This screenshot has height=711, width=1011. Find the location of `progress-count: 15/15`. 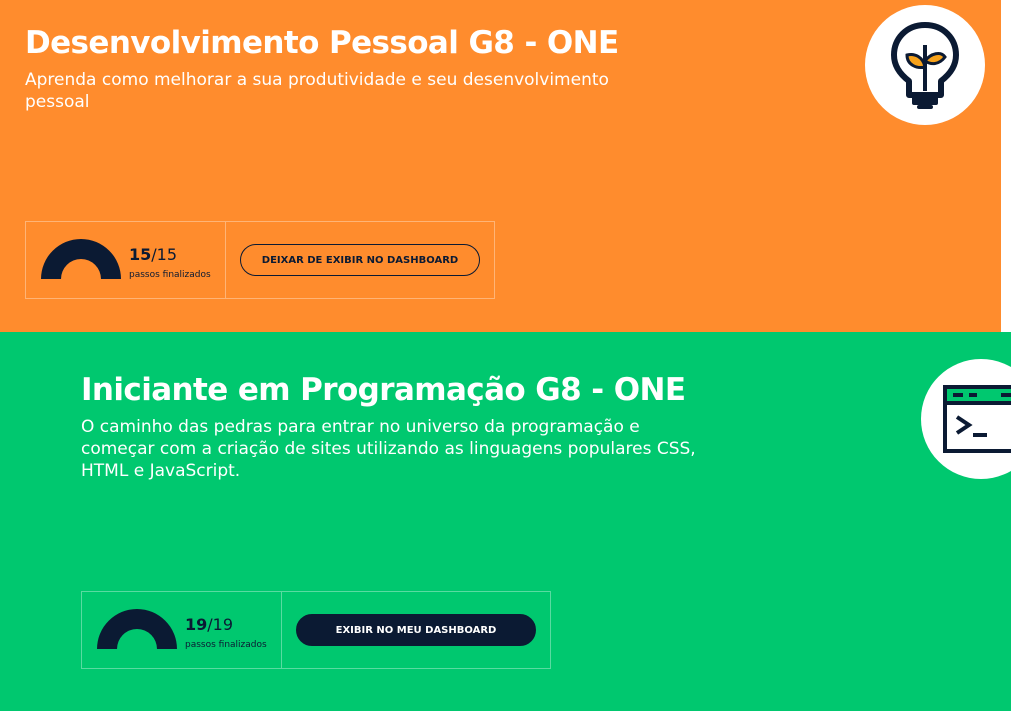

progress-count: 15/15 is located at coordinates (153, 254).